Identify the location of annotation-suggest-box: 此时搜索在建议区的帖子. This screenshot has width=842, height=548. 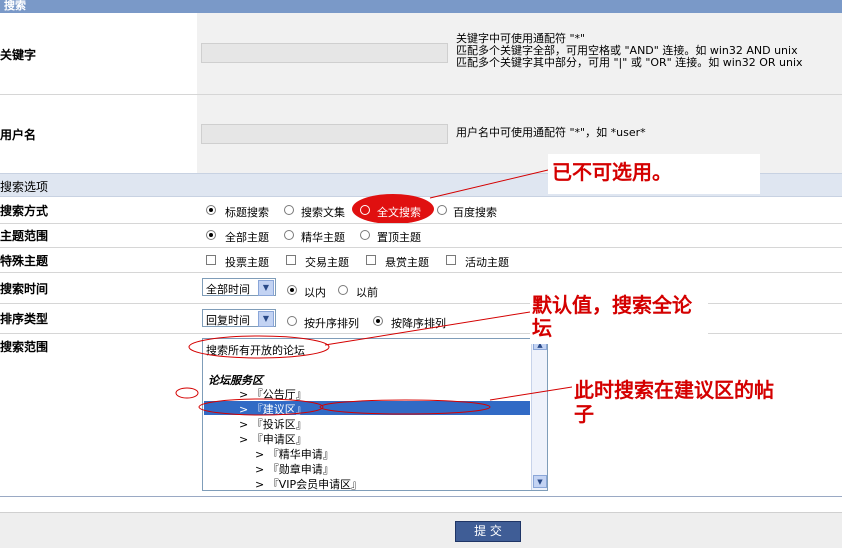
(679, 406).